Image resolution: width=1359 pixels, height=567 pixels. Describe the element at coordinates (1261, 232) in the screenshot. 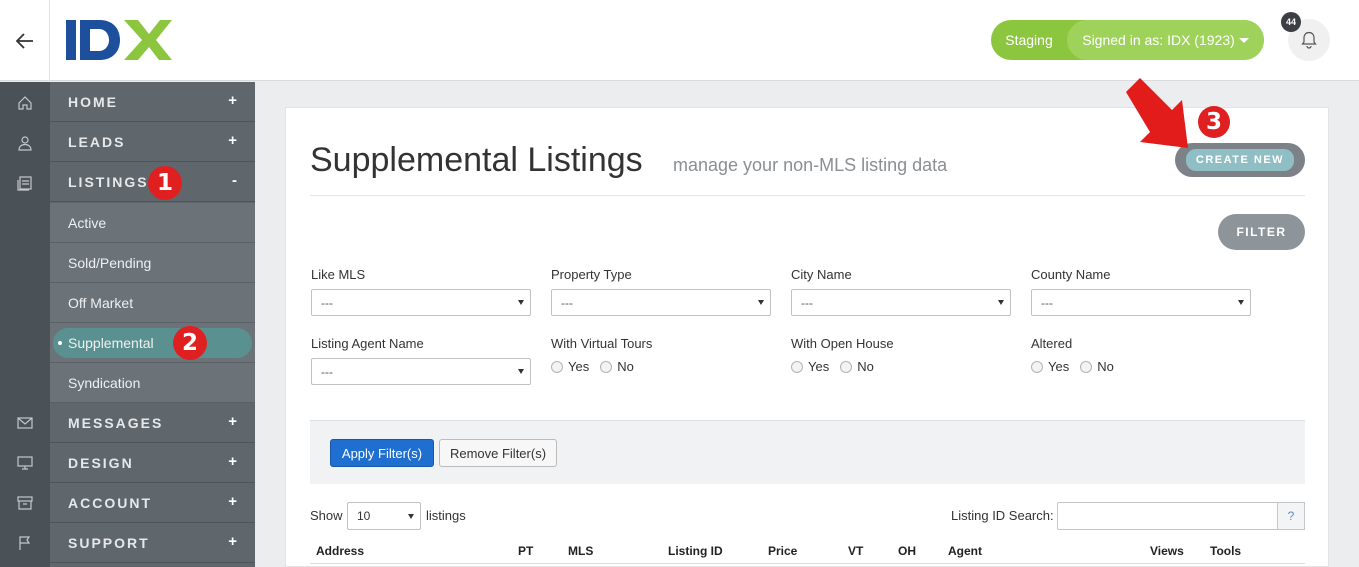

I see `filter-button: FILTER` at that location.